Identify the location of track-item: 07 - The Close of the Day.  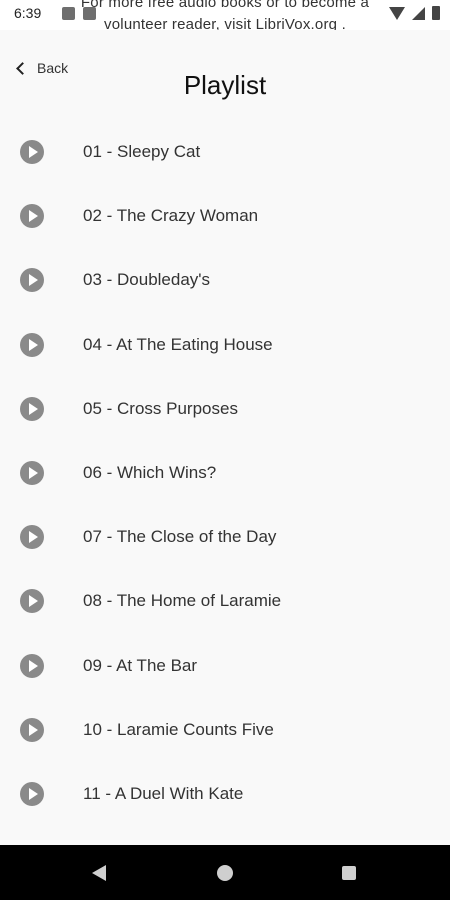
(225, 537).